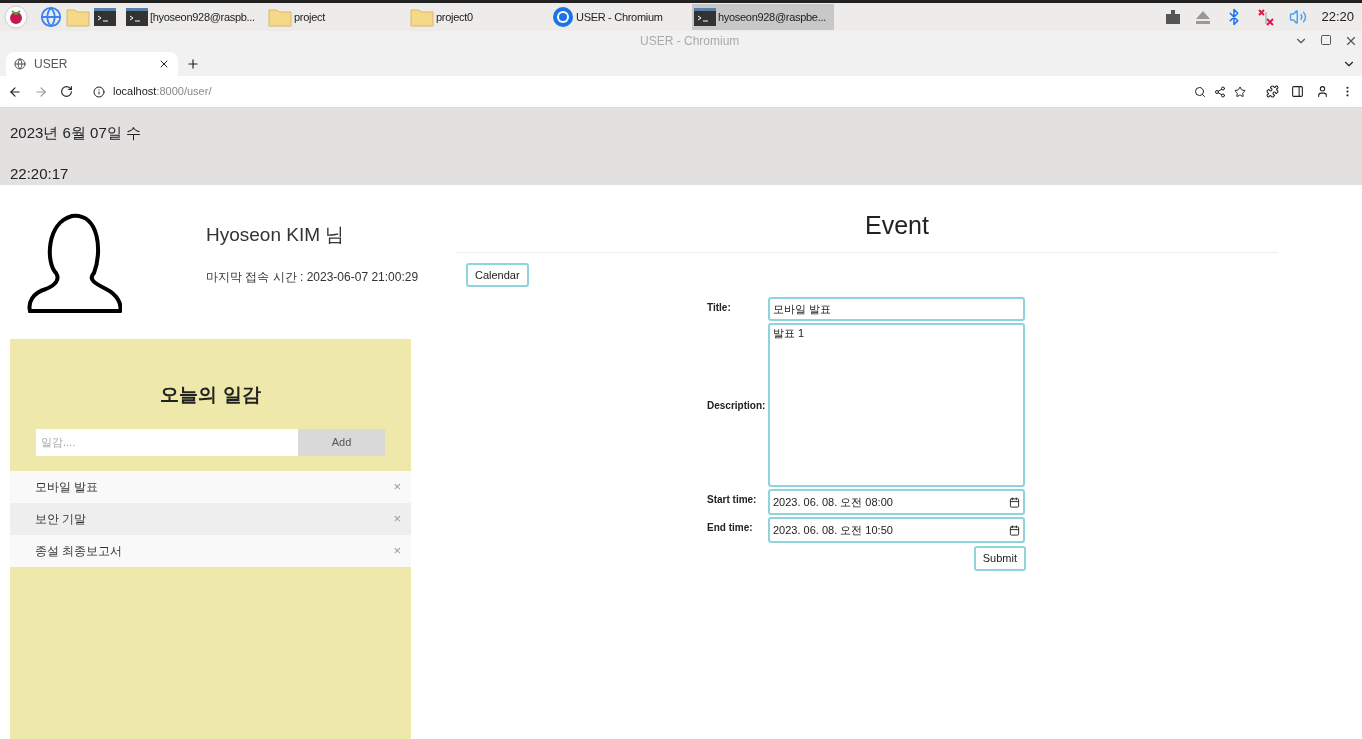 Image resolution: width=1362 pixels, height=739 pixels. What do you see at coordinates (61, 519) in the screenshot?
I see `todo-label: 보안 기말` at bounding box center [61, 519].